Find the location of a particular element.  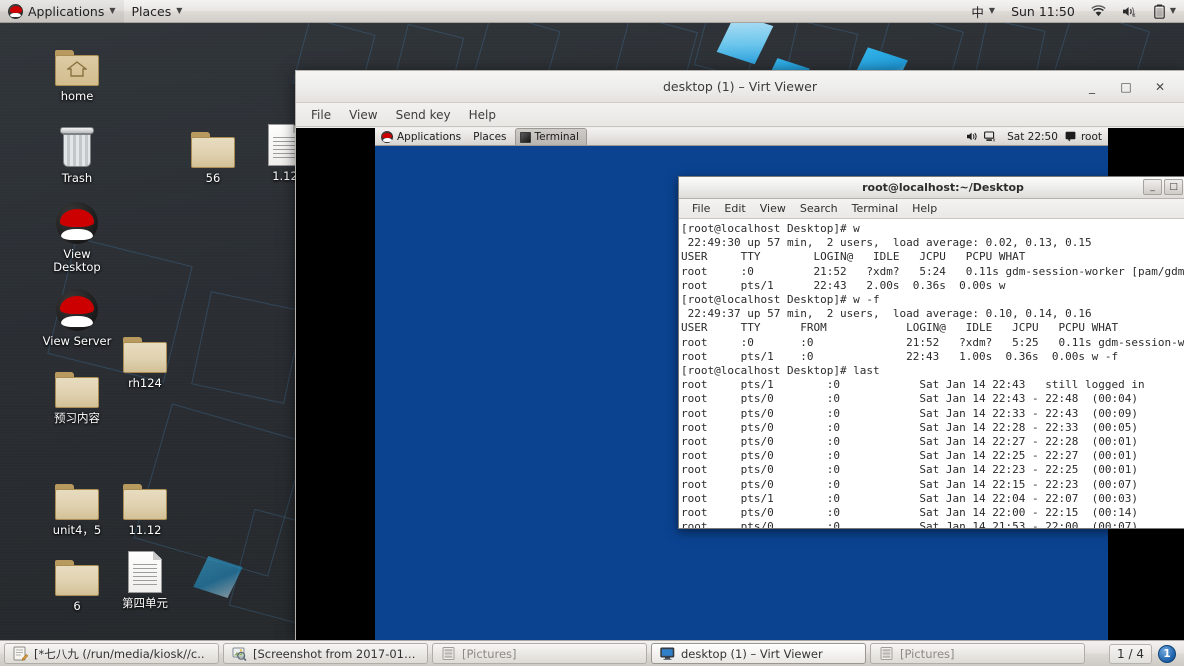

places-menu: Places ▼ is located at coordinates (157, 11).